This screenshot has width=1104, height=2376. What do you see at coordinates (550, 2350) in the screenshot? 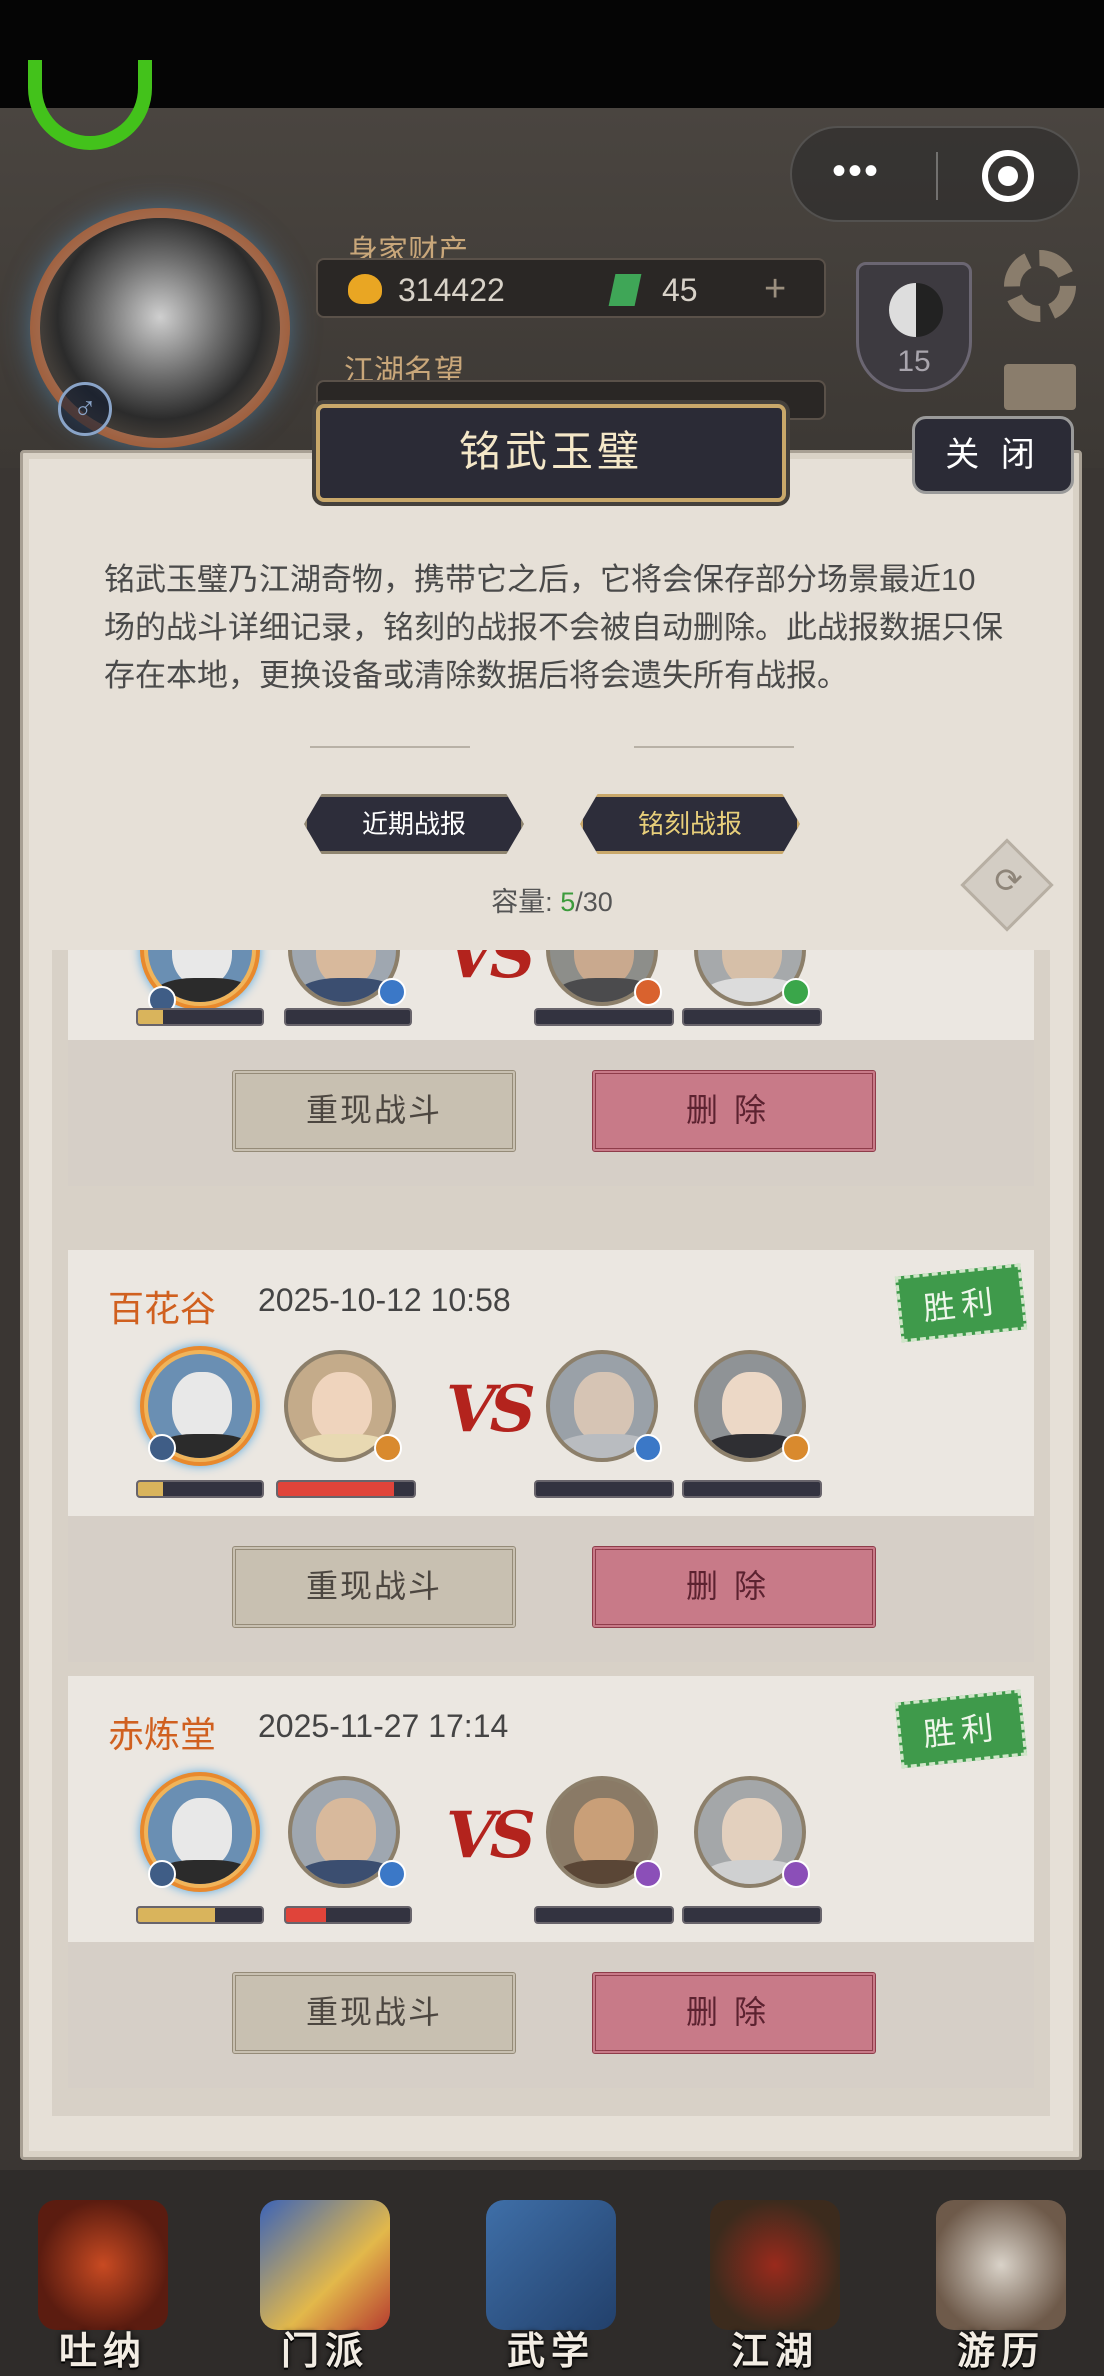
I see `nav-label: 武学` at bounding box center [550, 2350].